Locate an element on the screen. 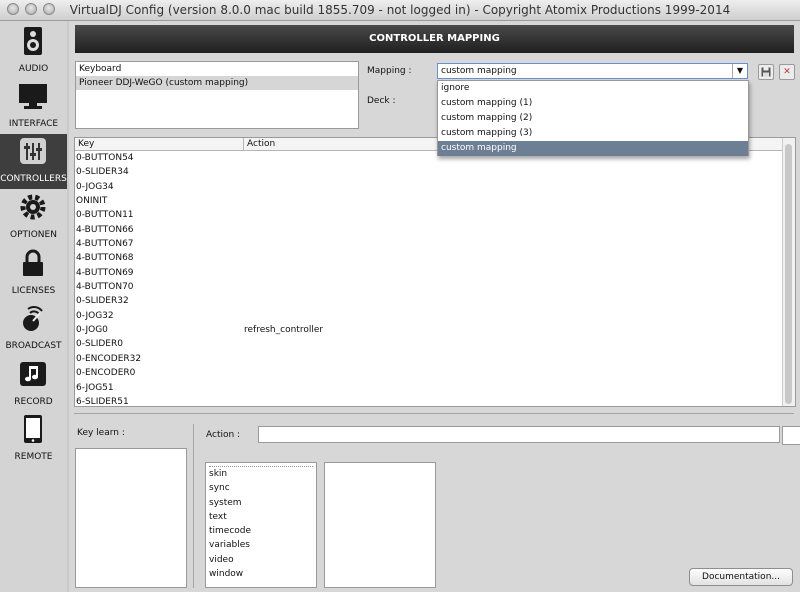 This screenshot has height=592, width=800. action-input-side-button is located at coordinates (791, 435).